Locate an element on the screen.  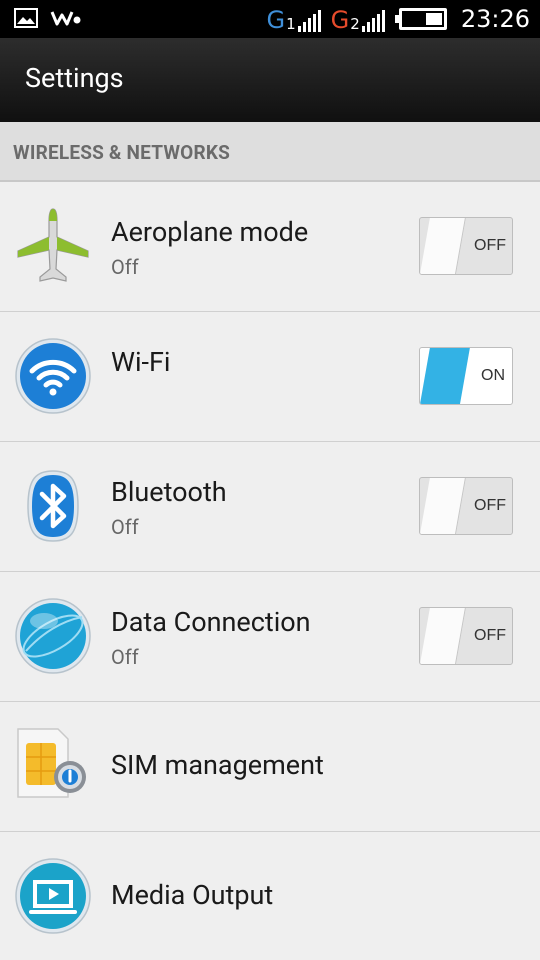
setting-row-media-output: Media Output is located at coordinates (270, 896).